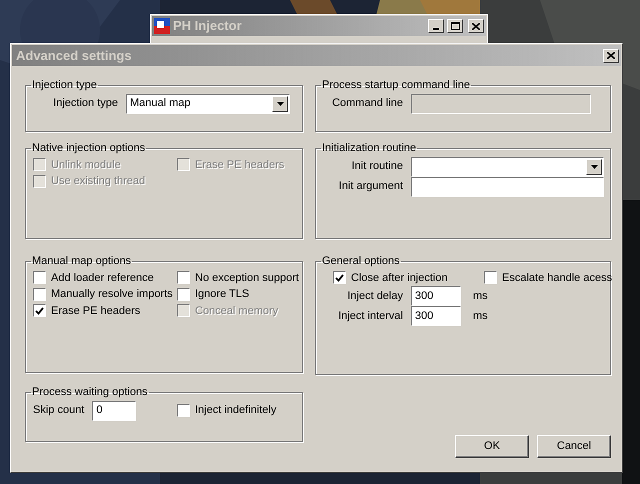 The width and height of the screenshot is (640, 484). What do you see at coordinates (436, 26) in the screenshot?
I see `minimize-button` at bounding box center [436, 26].